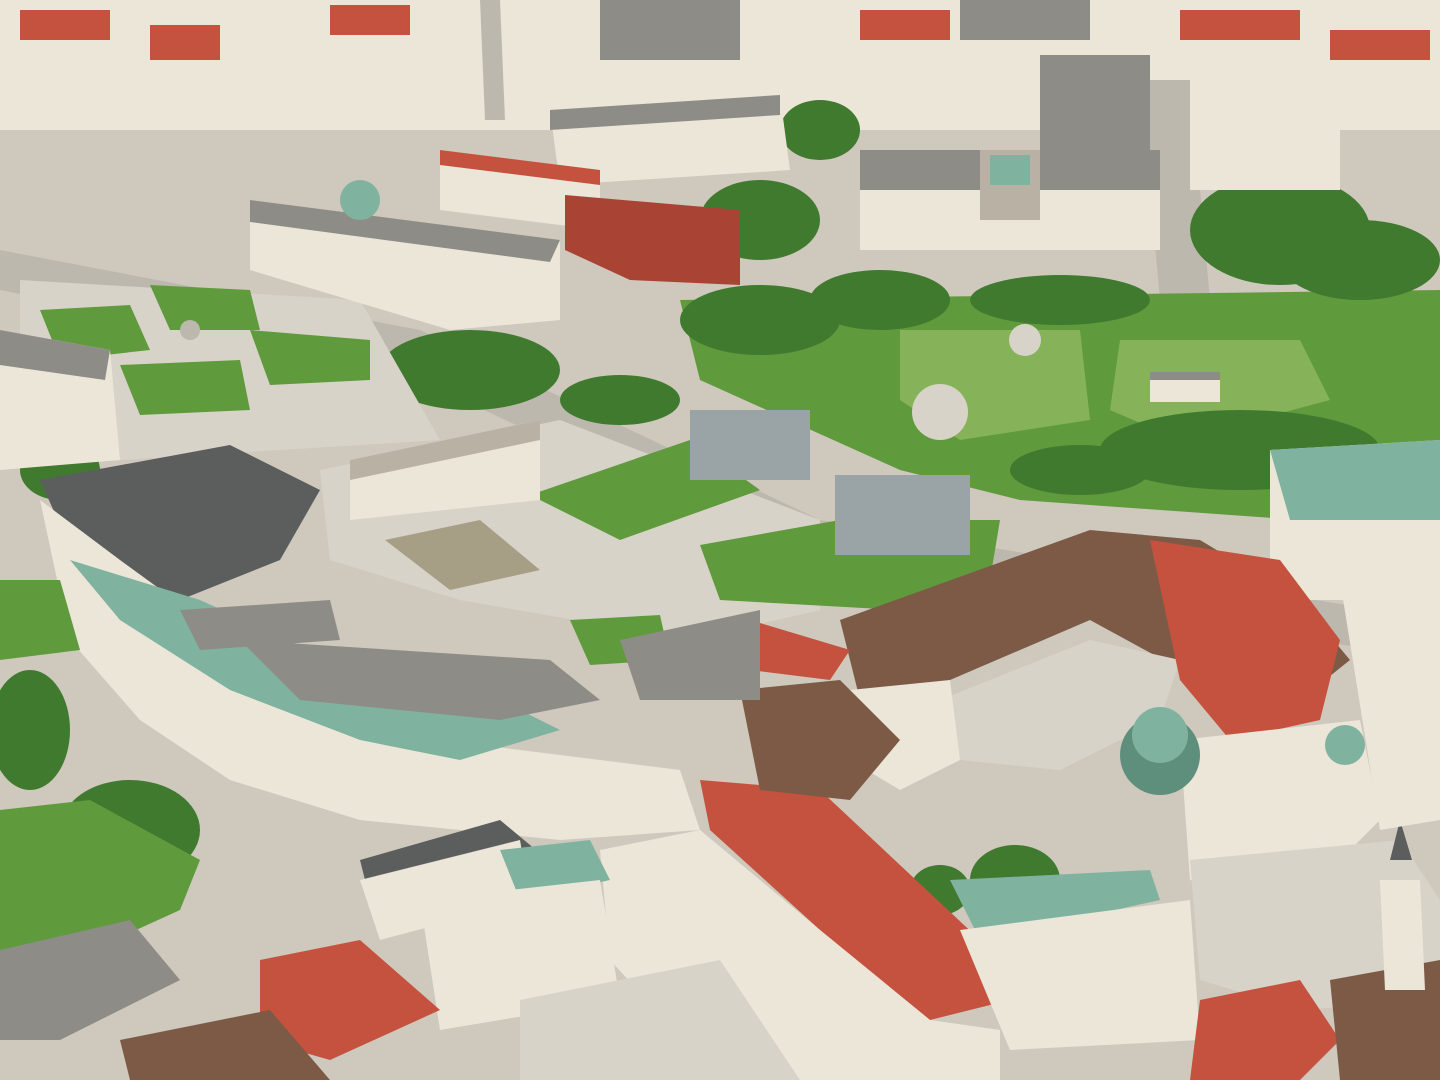 Image resolution: width=1440 pixels, height=1080 pixels. I want to click on parliament-building, so click(1010, 200).